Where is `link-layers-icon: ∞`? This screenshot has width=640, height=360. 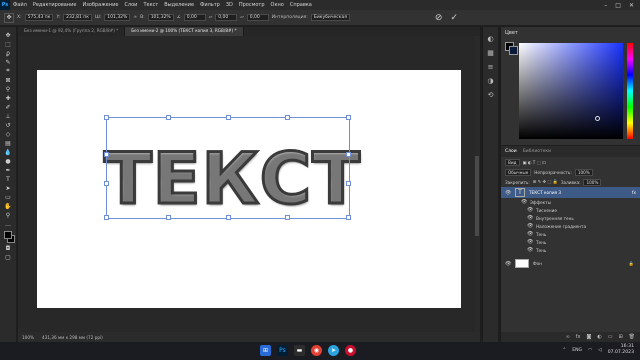 link-layers-icon: ∞ is located at coordinates (568, 337).